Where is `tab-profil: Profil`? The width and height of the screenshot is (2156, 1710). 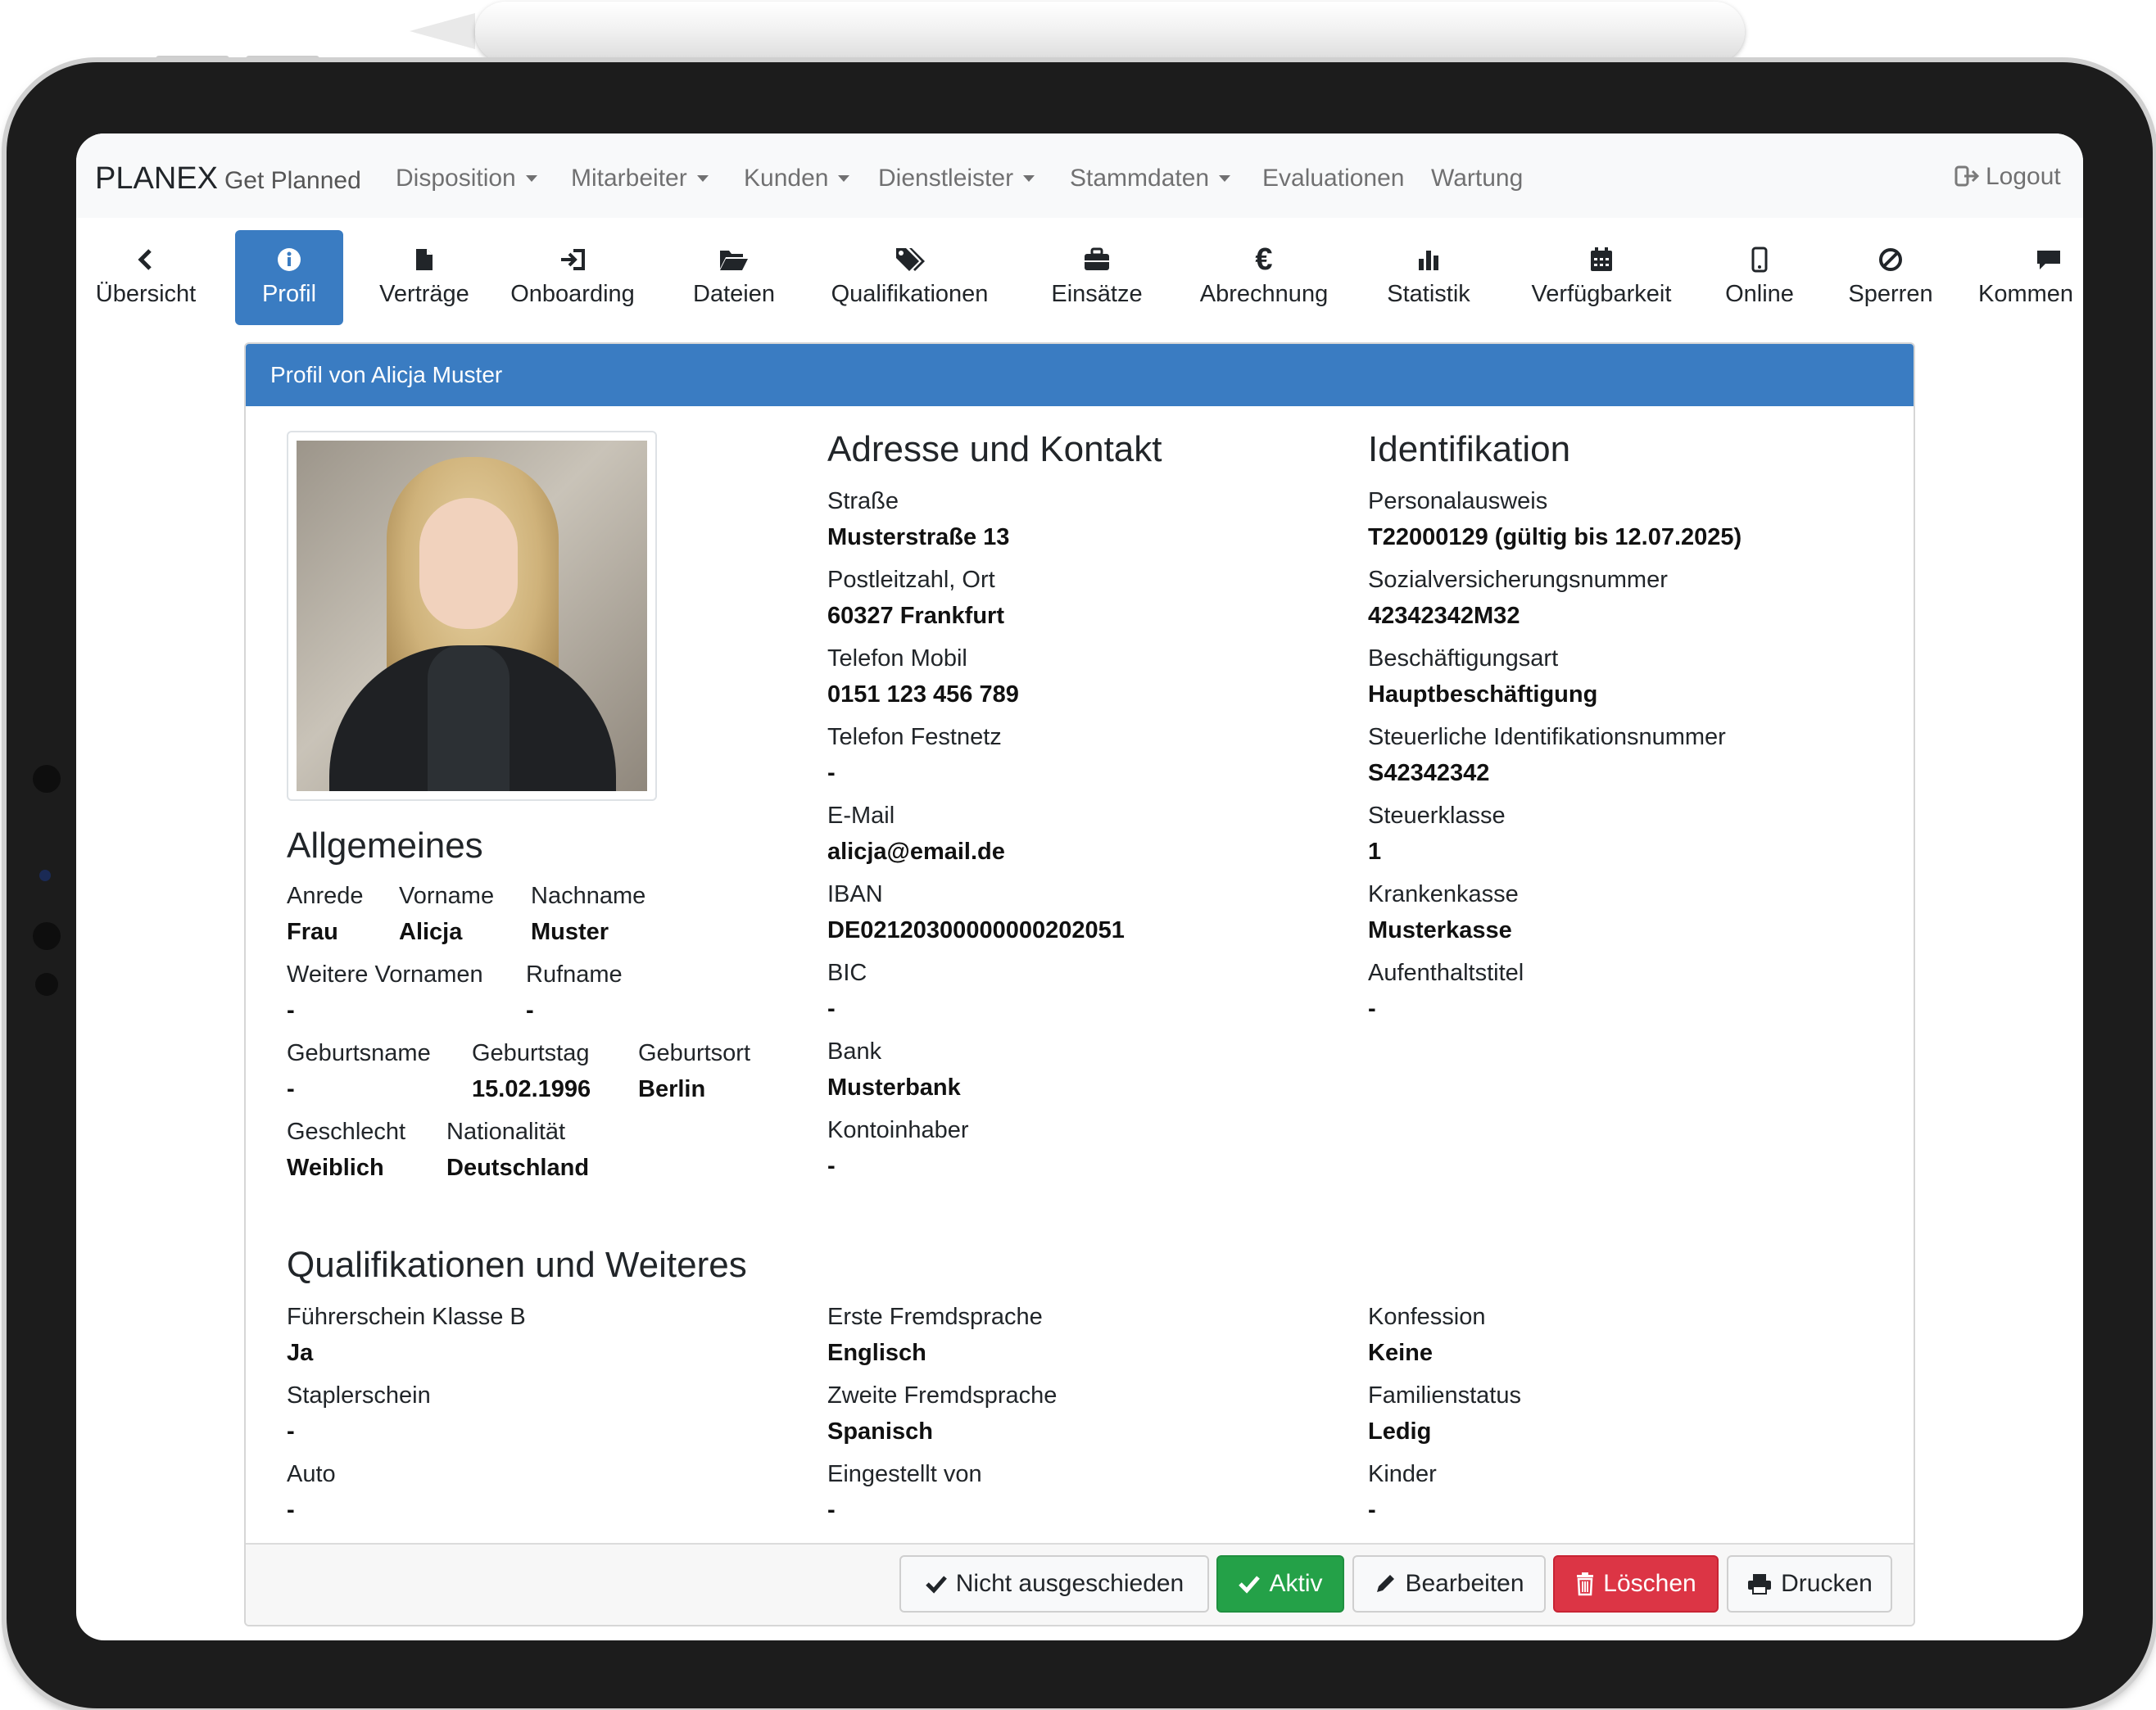 tab-profil: Profil is located at coordinates (289, 278).